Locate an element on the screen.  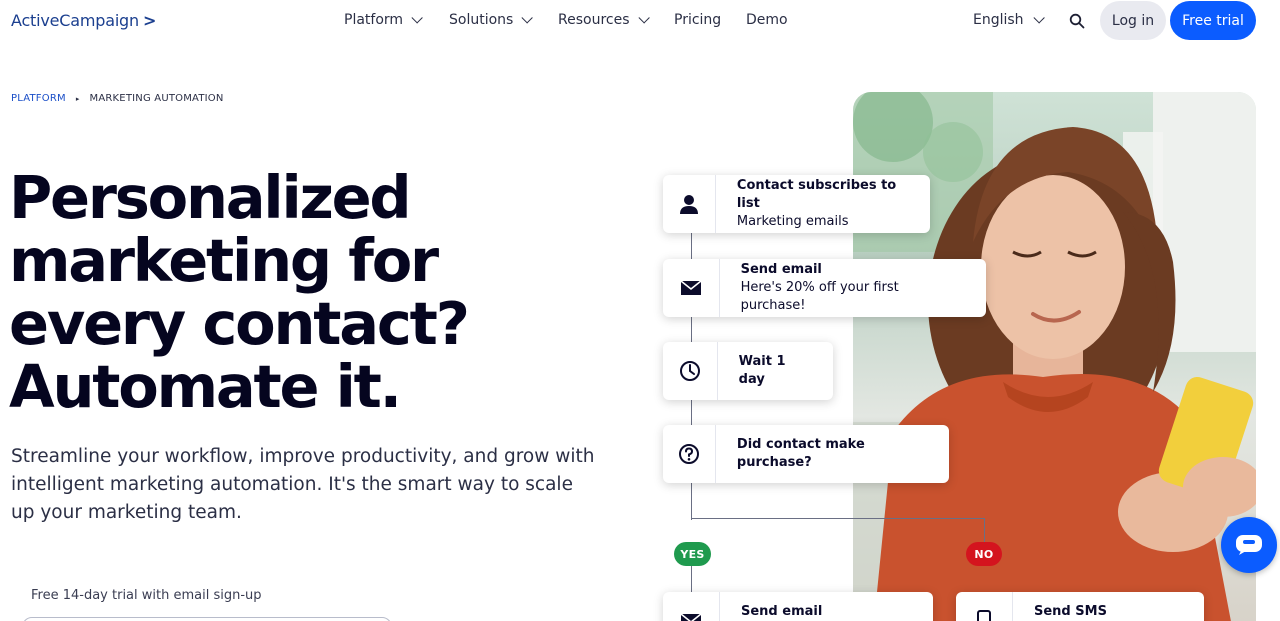
language-selector: English is located at coordinates (1009, 20).